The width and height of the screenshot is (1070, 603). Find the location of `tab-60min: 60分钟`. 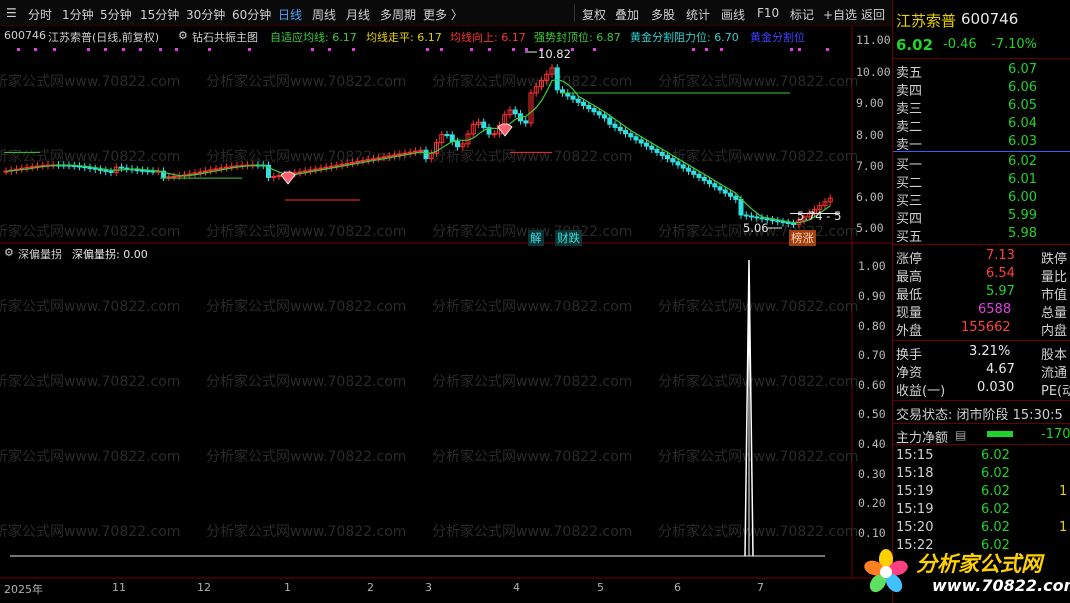

tab-60min: 60分钟 is located at coordinates (251, 14).